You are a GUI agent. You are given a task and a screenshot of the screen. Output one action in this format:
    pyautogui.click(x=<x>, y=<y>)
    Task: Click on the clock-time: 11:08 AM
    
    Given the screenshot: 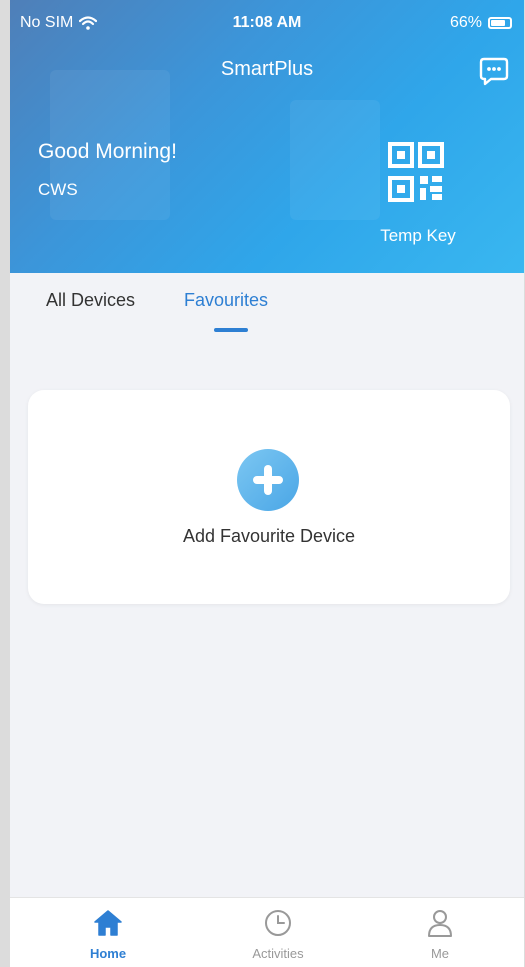 What is the action you would take?
    pyautogui.click(x=267, y=22)
    